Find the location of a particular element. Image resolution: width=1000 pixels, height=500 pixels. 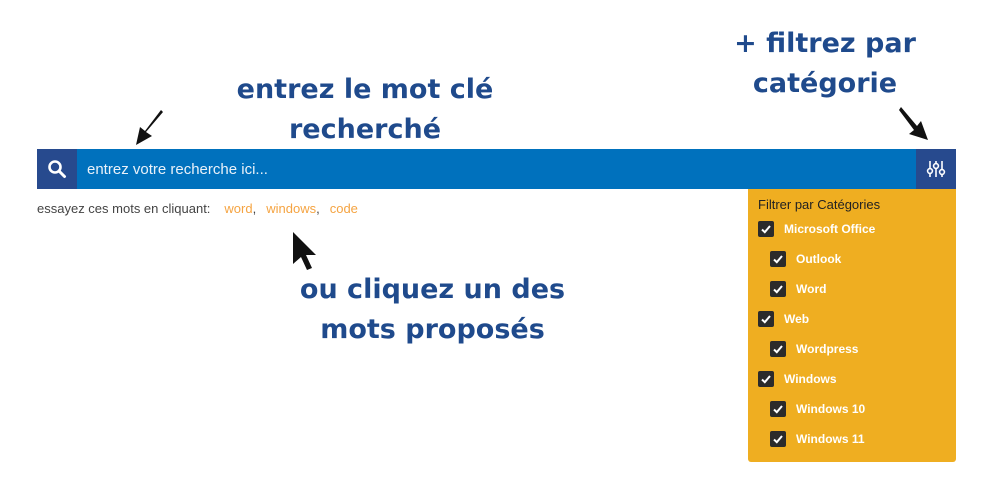

filter-toggle-button is located at coordinates (936, 169).